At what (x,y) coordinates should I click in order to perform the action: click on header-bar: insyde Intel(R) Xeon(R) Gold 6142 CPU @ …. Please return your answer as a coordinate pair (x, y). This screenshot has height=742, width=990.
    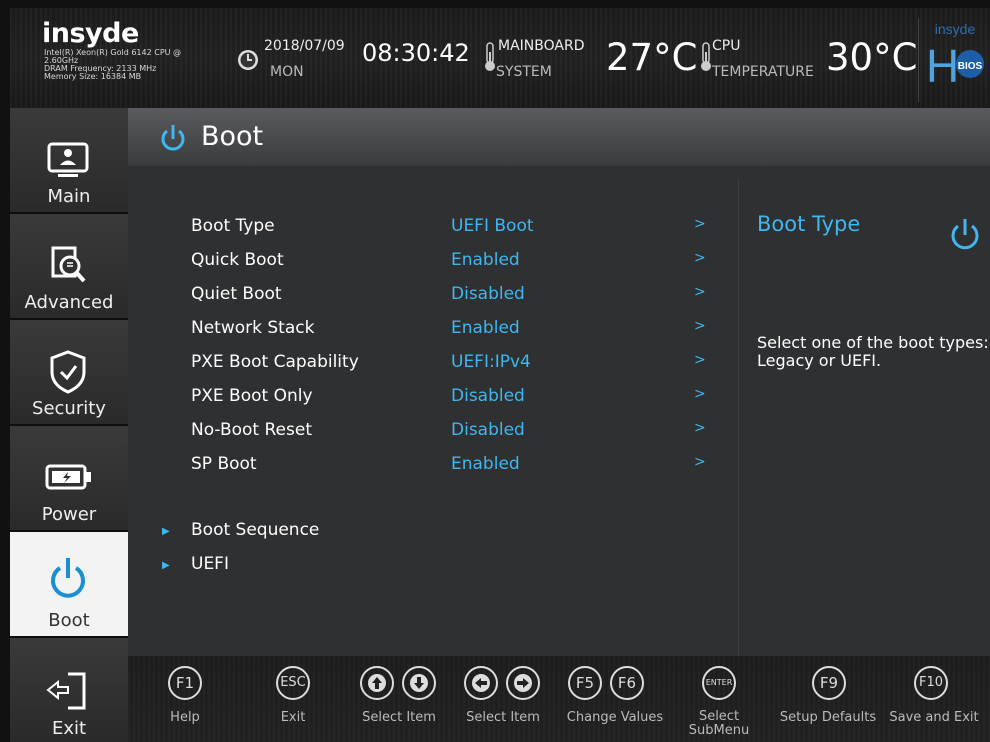
    Looking at the image, I should click on (500, 58).